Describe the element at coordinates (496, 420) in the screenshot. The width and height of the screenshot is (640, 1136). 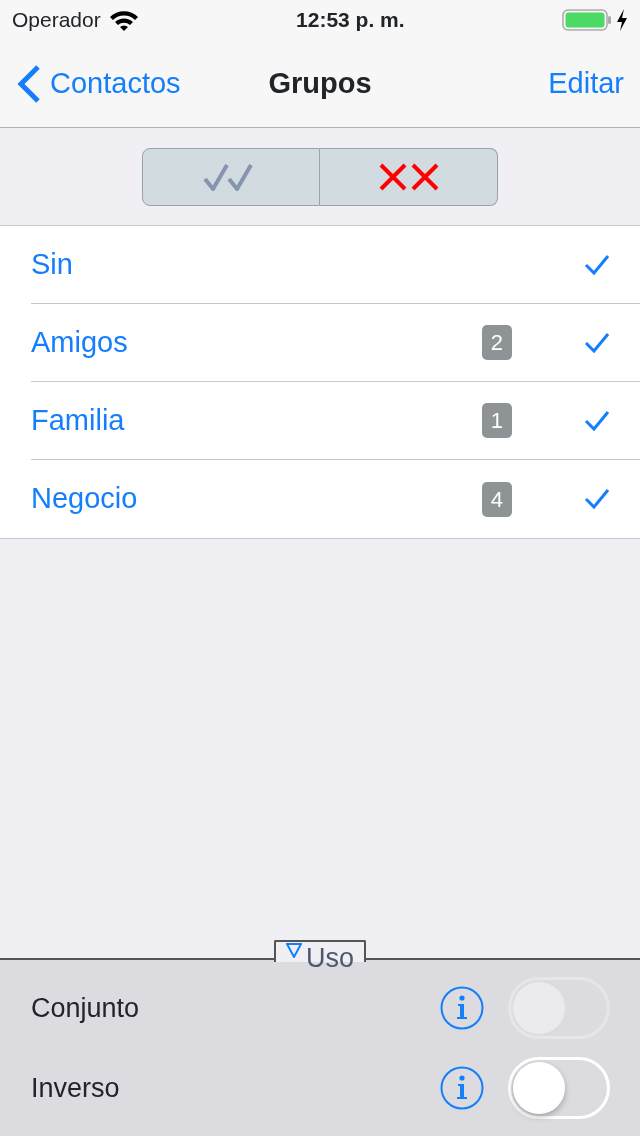
I see `member-count: 1` at that location.